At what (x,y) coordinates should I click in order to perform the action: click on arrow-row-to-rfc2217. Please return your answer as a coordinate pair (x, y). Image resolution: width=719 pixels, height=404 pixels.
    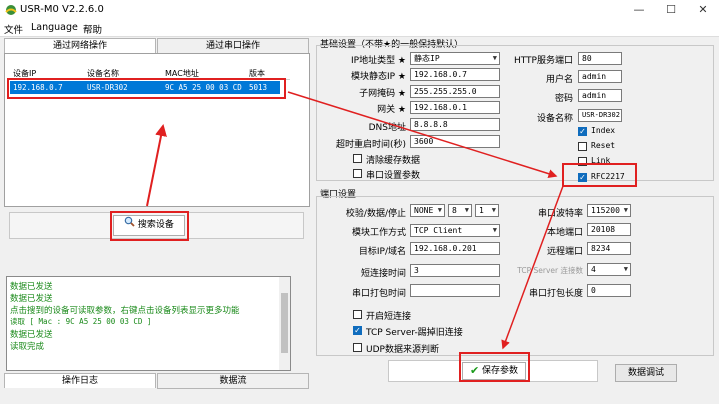
    Looking at the image, I should click on (422, 135).